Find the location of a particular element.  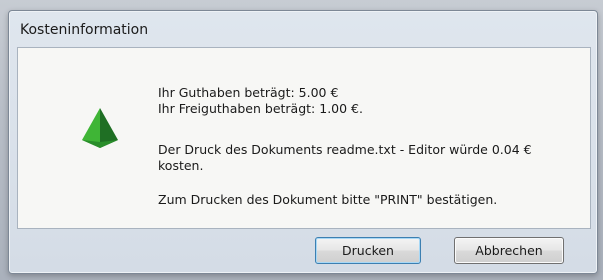

print-button: Drucken is located at coordinates (368, 250).